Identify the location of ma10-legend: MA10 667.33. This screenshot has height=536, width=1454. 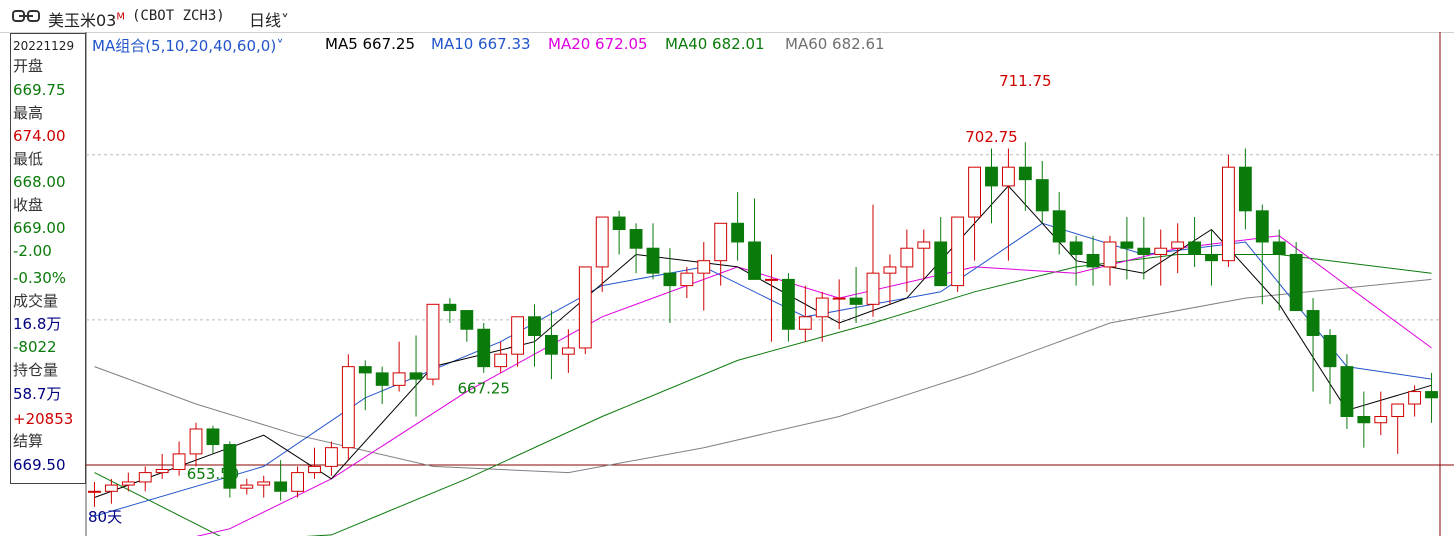
(481, 44).